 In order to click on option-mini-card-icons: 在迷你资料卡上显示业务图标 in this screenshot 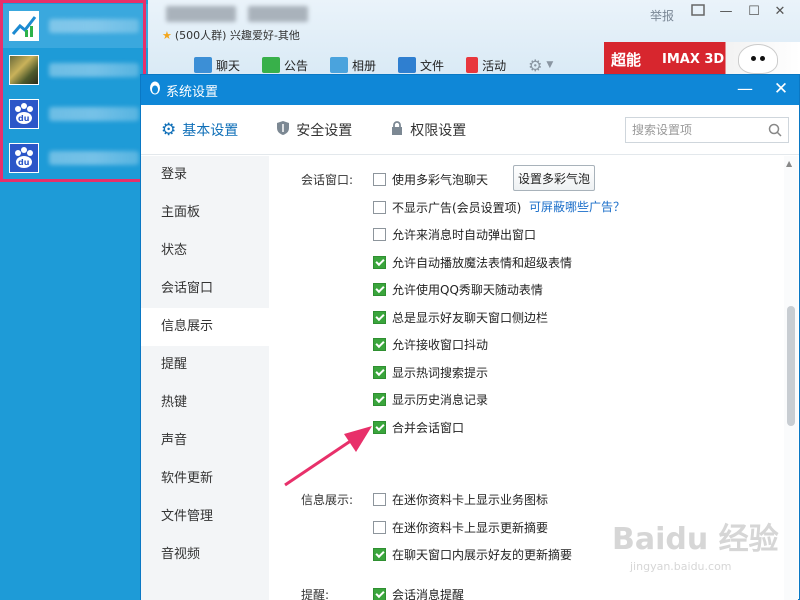, I will do `click(460, 499)`.